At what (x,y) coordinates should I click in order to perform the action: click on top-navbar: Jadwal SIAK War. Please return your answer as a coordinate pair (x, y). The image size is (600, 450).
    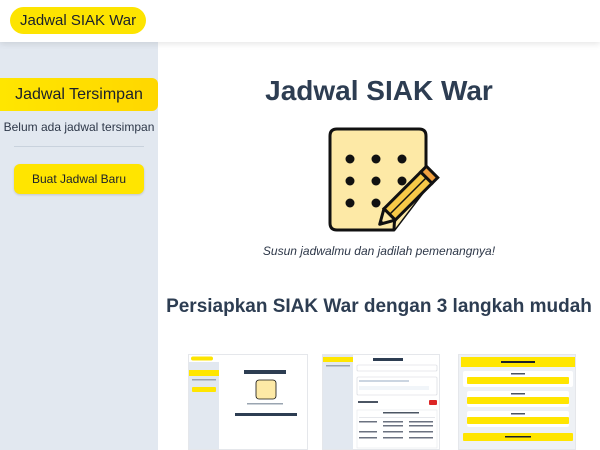
    Looking at the image, I should click on (300, 21).